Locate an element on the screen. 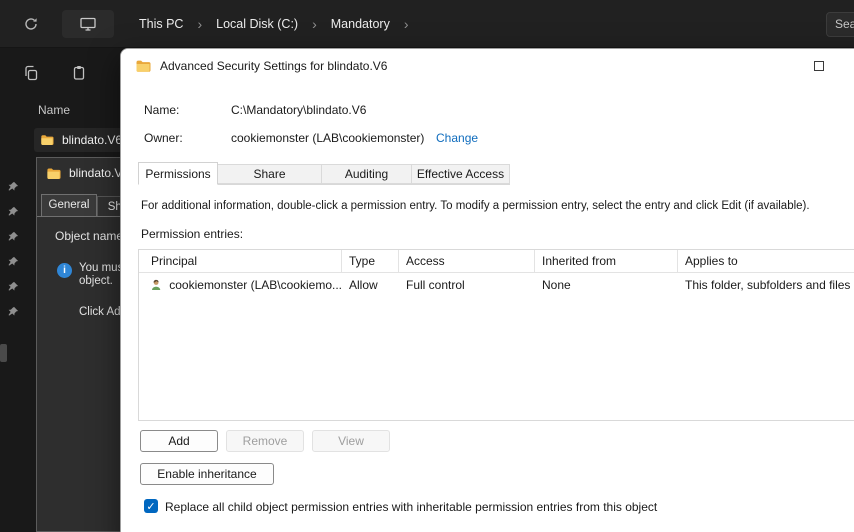 This screenshot has height=532, width=854. cell-type: Allow is located at coordinates (363, 285).